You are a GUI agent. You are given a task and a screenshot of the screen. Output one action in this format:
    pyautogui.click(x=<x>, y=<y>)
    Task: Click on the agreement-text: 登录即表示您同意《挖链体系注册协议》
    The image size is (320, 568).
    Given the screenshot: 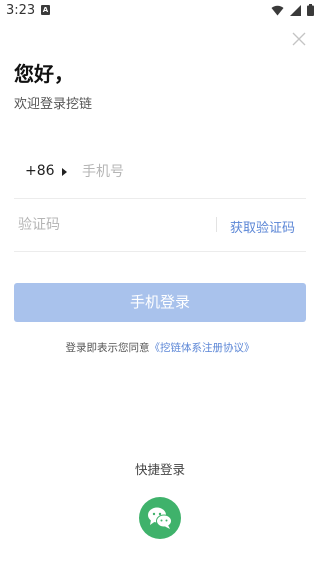 What is the action you would take?
    pyautogui.click(x=160, y=347)
    